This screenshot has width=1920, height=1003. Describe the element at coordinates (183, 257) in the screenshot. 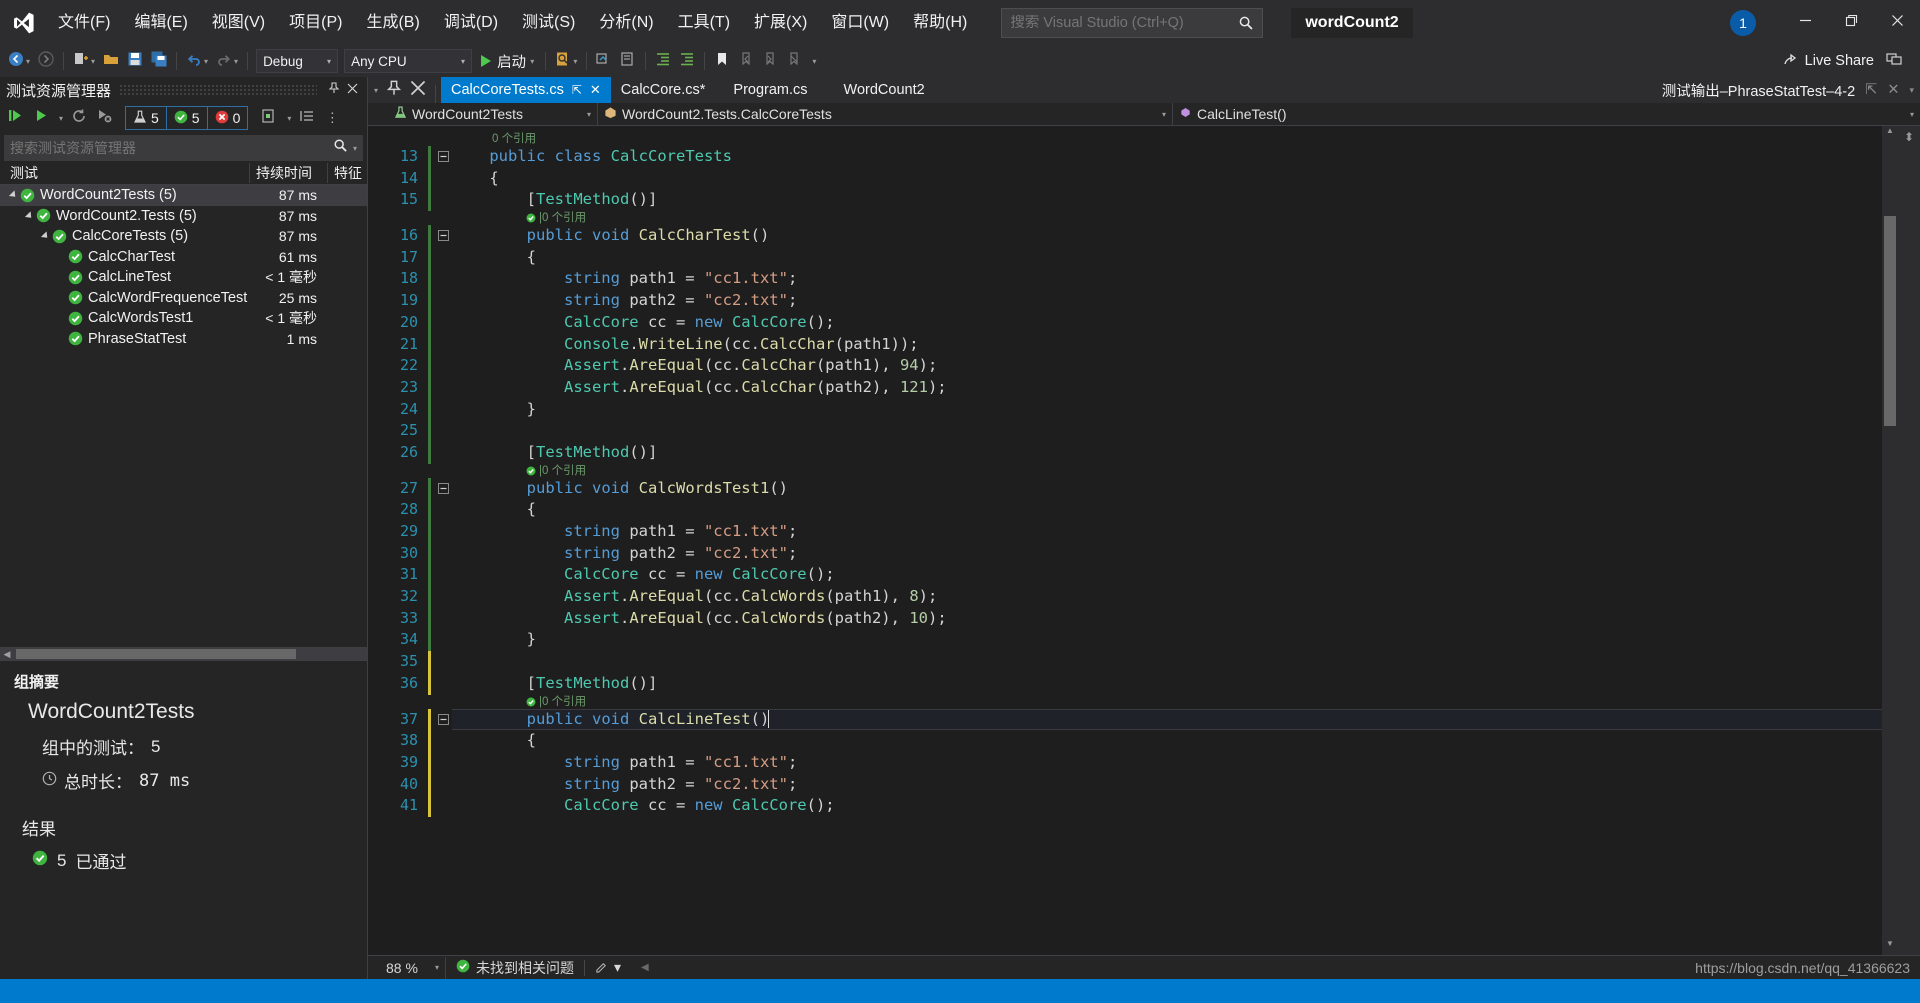

I see `test-tree-row: CalcCharTest 61 ms` at that location.